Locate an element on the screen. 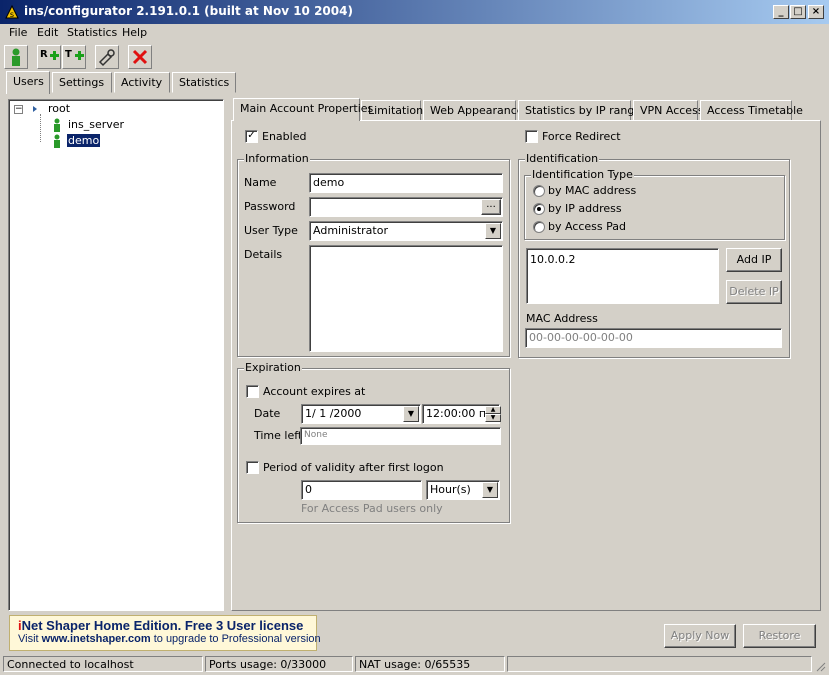  tools-icon is located at coordinates (106, 58).